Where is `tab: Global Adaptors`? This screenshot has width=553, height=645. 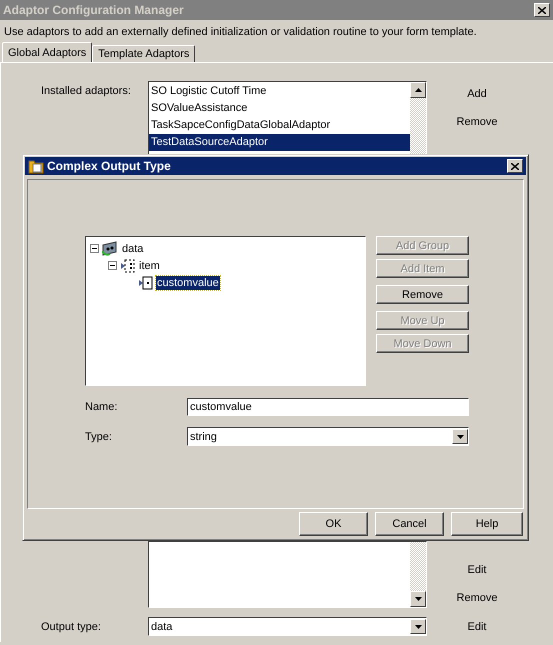
tab: Global Adaptors is located at coordinates (47, 52).